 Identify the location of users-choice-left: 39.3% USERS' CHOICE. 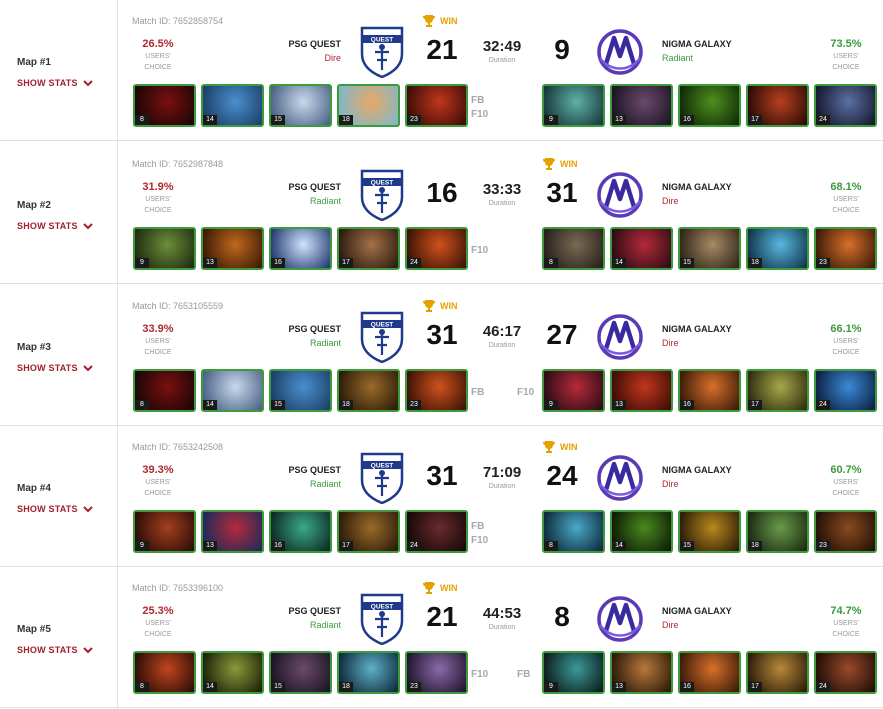
(158, 481).